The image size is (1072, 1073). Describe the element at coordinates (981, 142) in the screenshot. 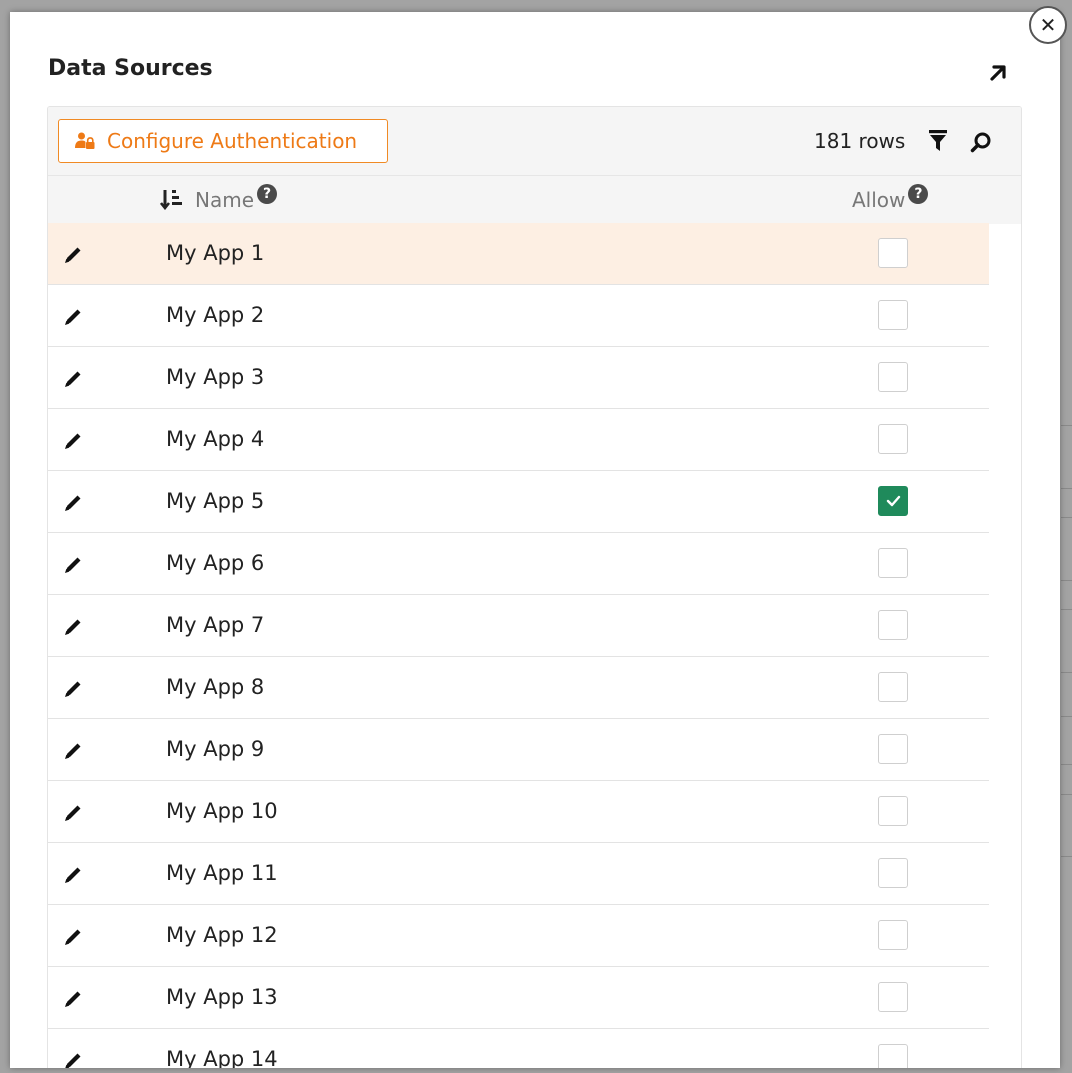

I see `search-icon` at that location.